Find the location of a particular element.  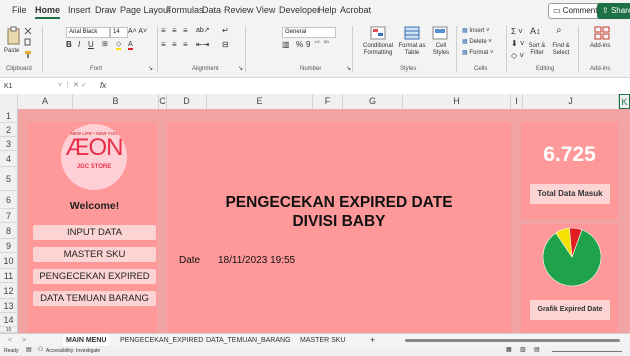

menu-help: Help is located at coordinates (327, 10).